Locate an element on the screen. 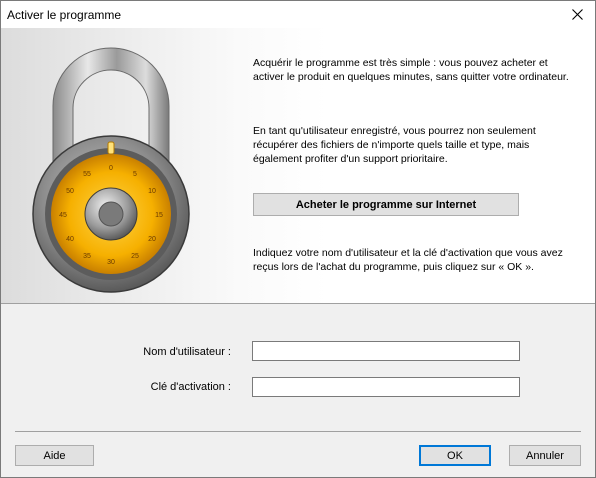 Image resolution: width=596 pixels, height=478 pixels. svg-text: 50 is located at coordinates (70, 191).